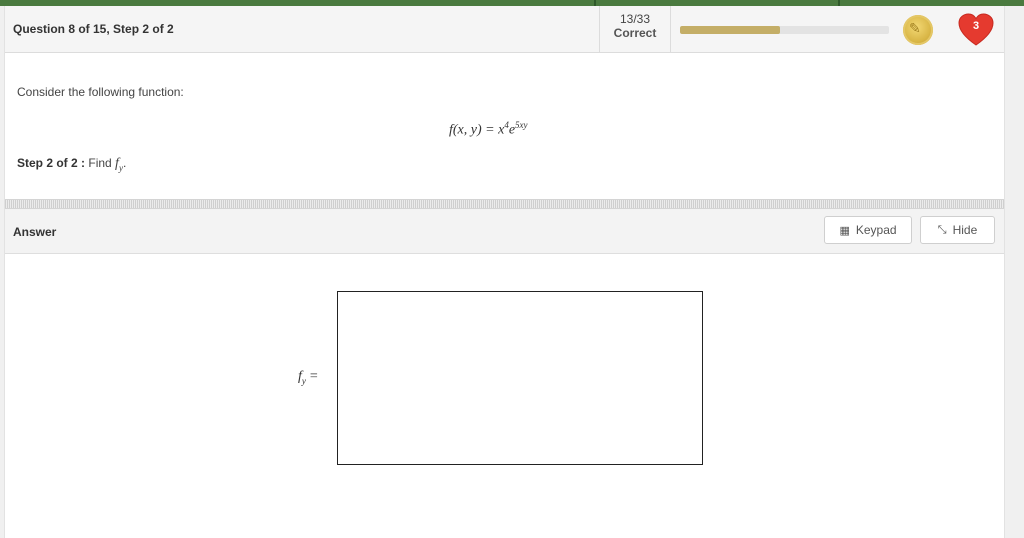 The width and height of the screenshot is (1024, 538). Describe the element at coordinates (784, 30) in the screenshot. I see `progress-bar` at that location.